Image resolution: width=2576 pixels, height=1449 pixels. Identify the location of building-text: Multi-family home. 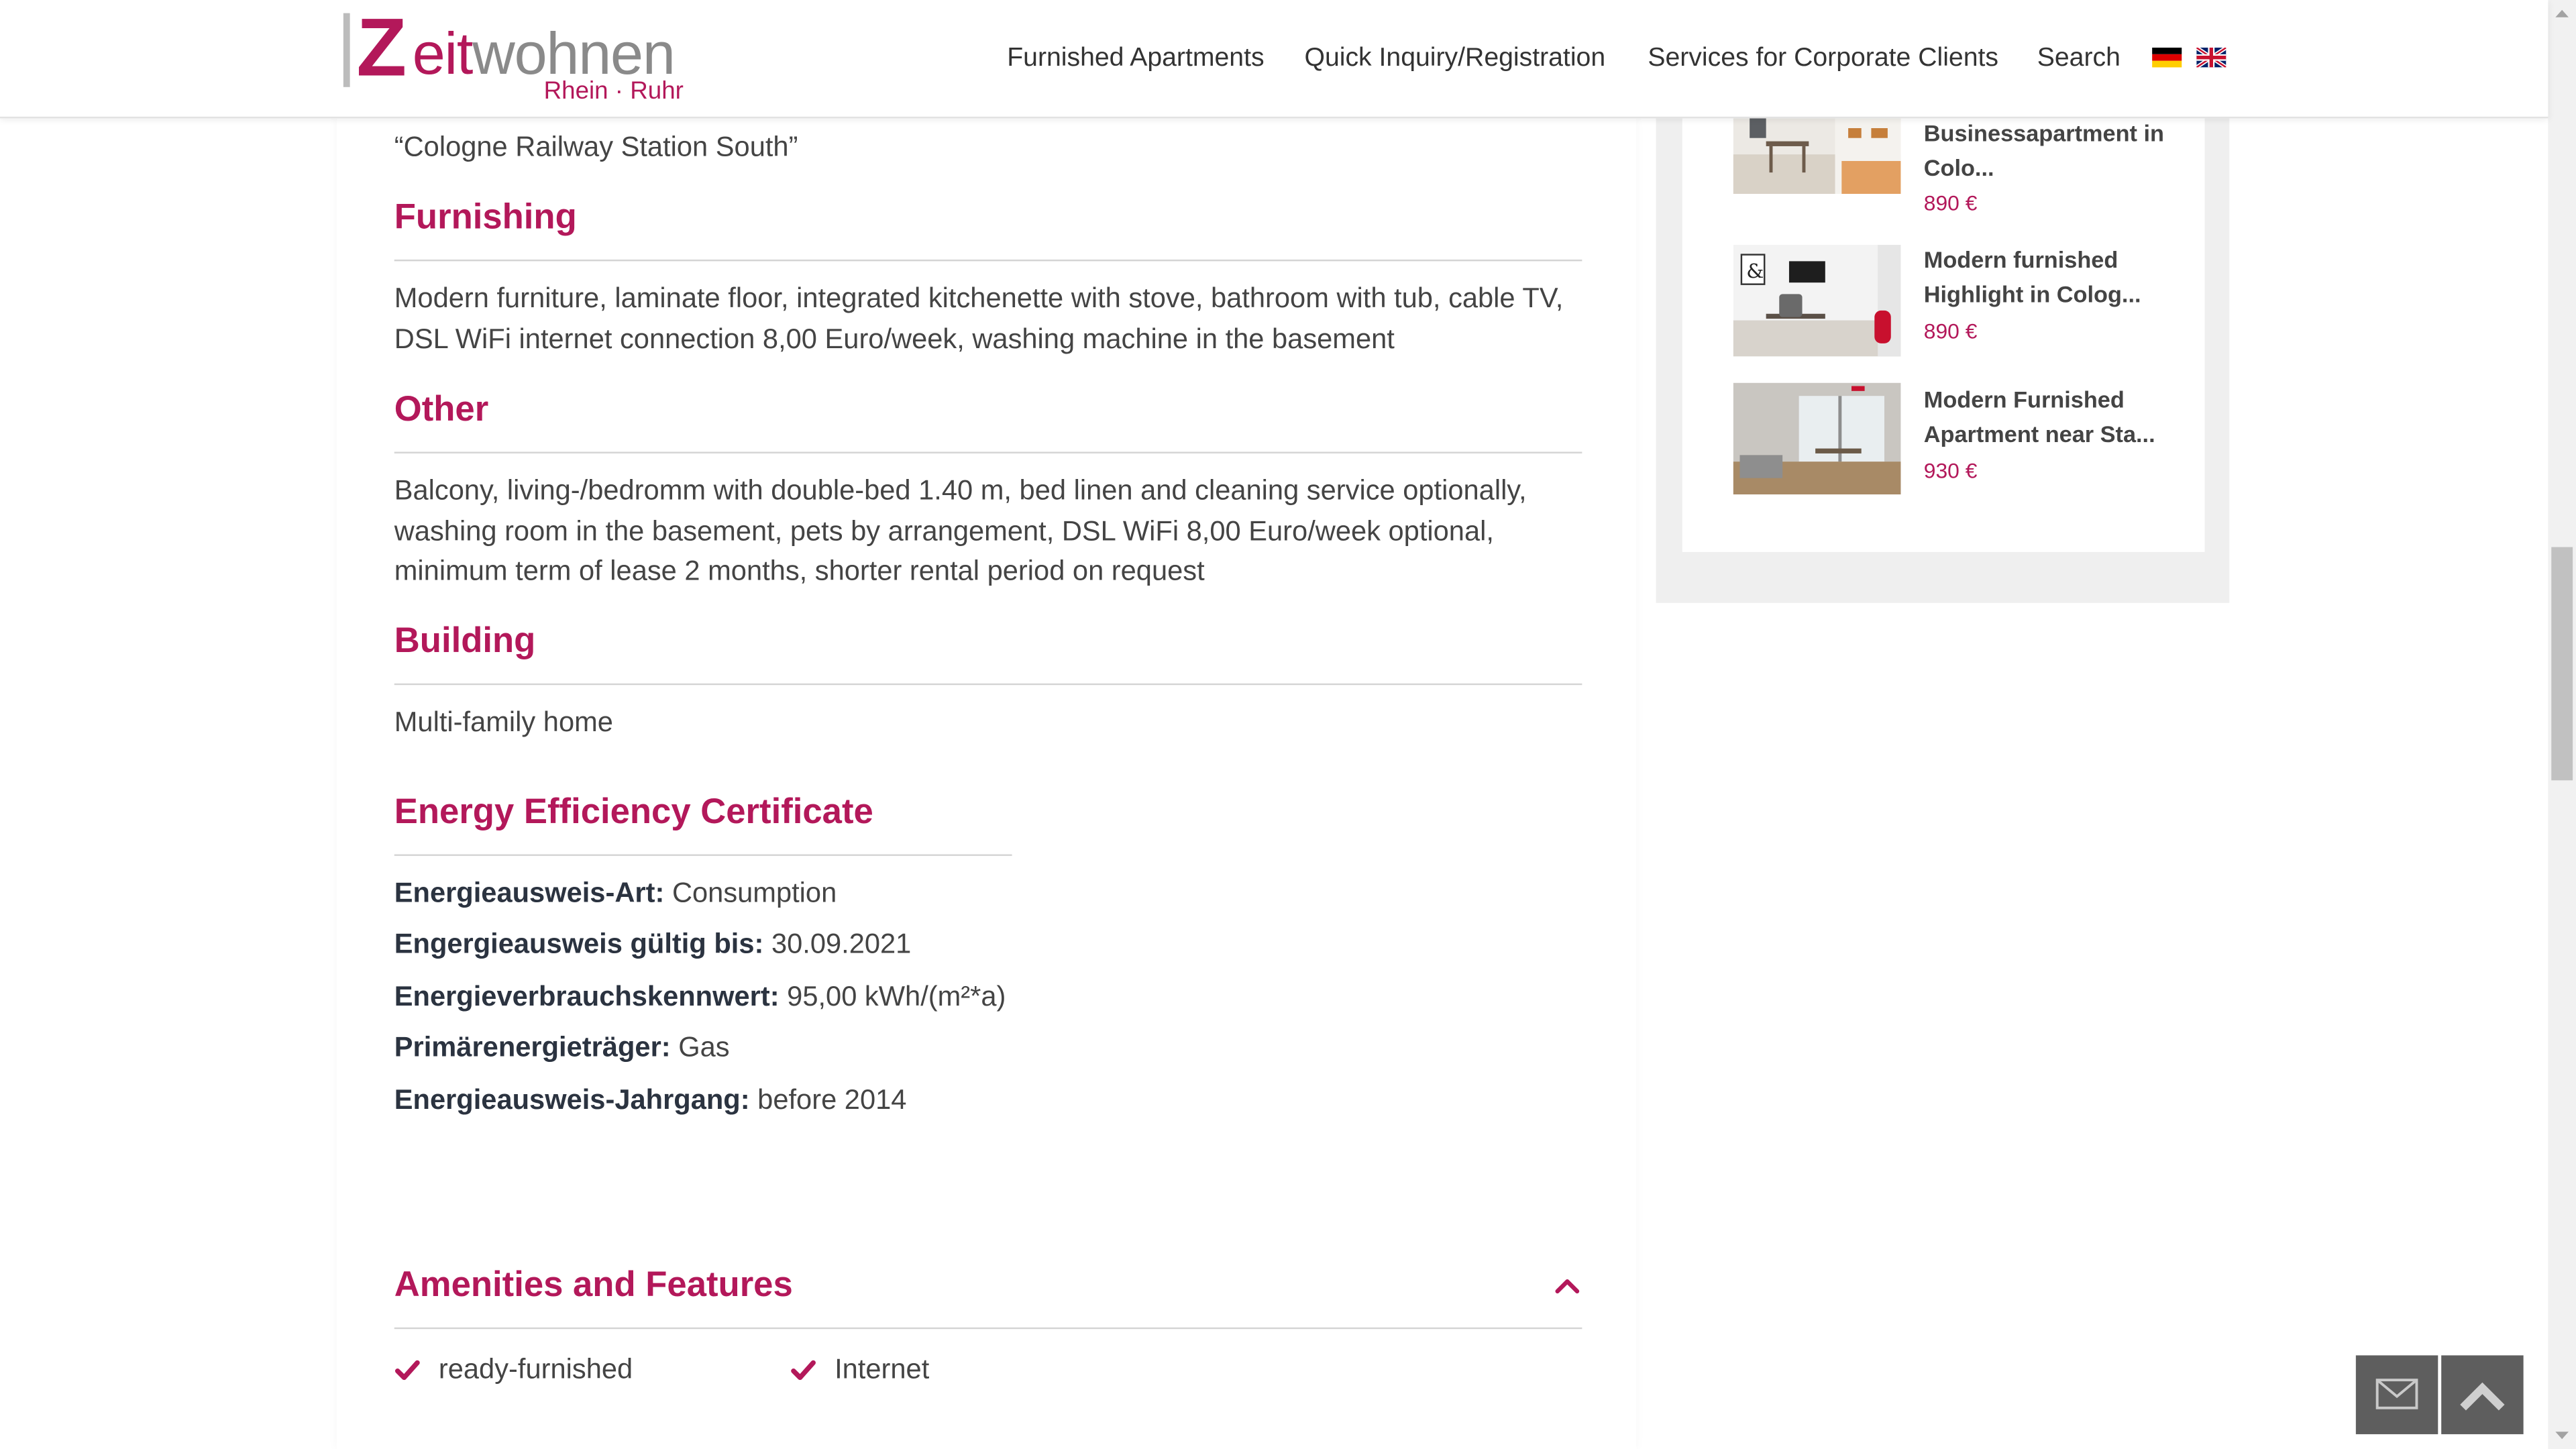
(503, 722).